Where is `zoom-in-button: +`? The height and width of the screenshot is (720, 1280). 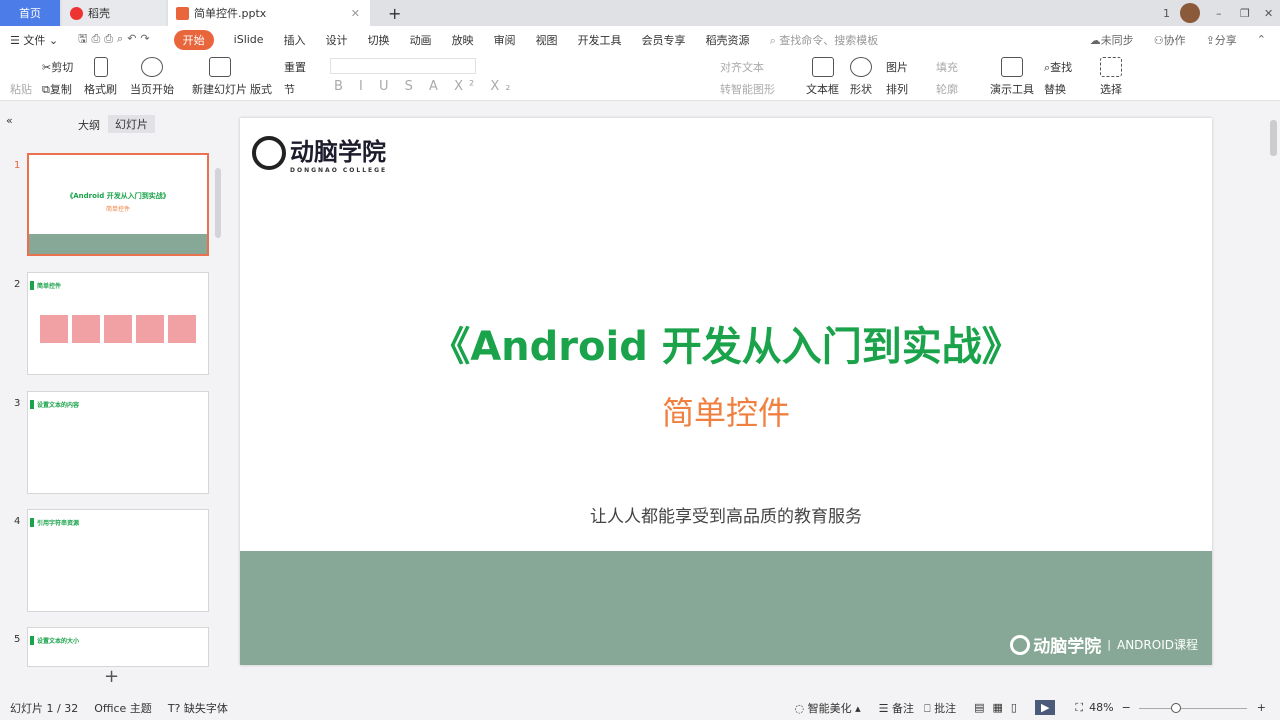
zoom-in-button: + is located at coordinates (1261, 707).